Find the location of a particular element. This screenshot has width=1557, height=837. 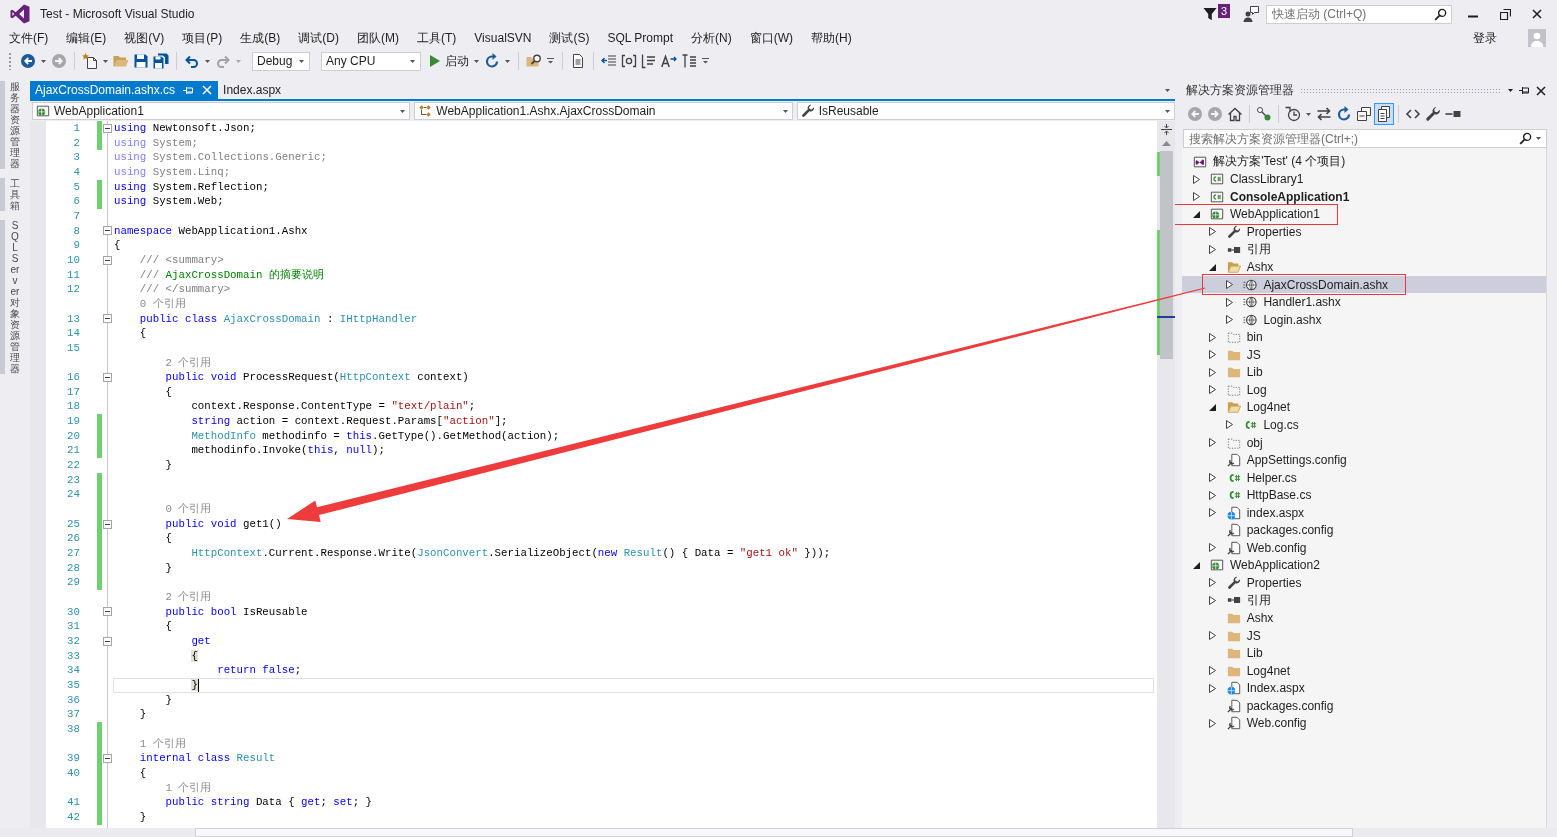

menu-item: 分析(N) is located at coordinates (711, 38).